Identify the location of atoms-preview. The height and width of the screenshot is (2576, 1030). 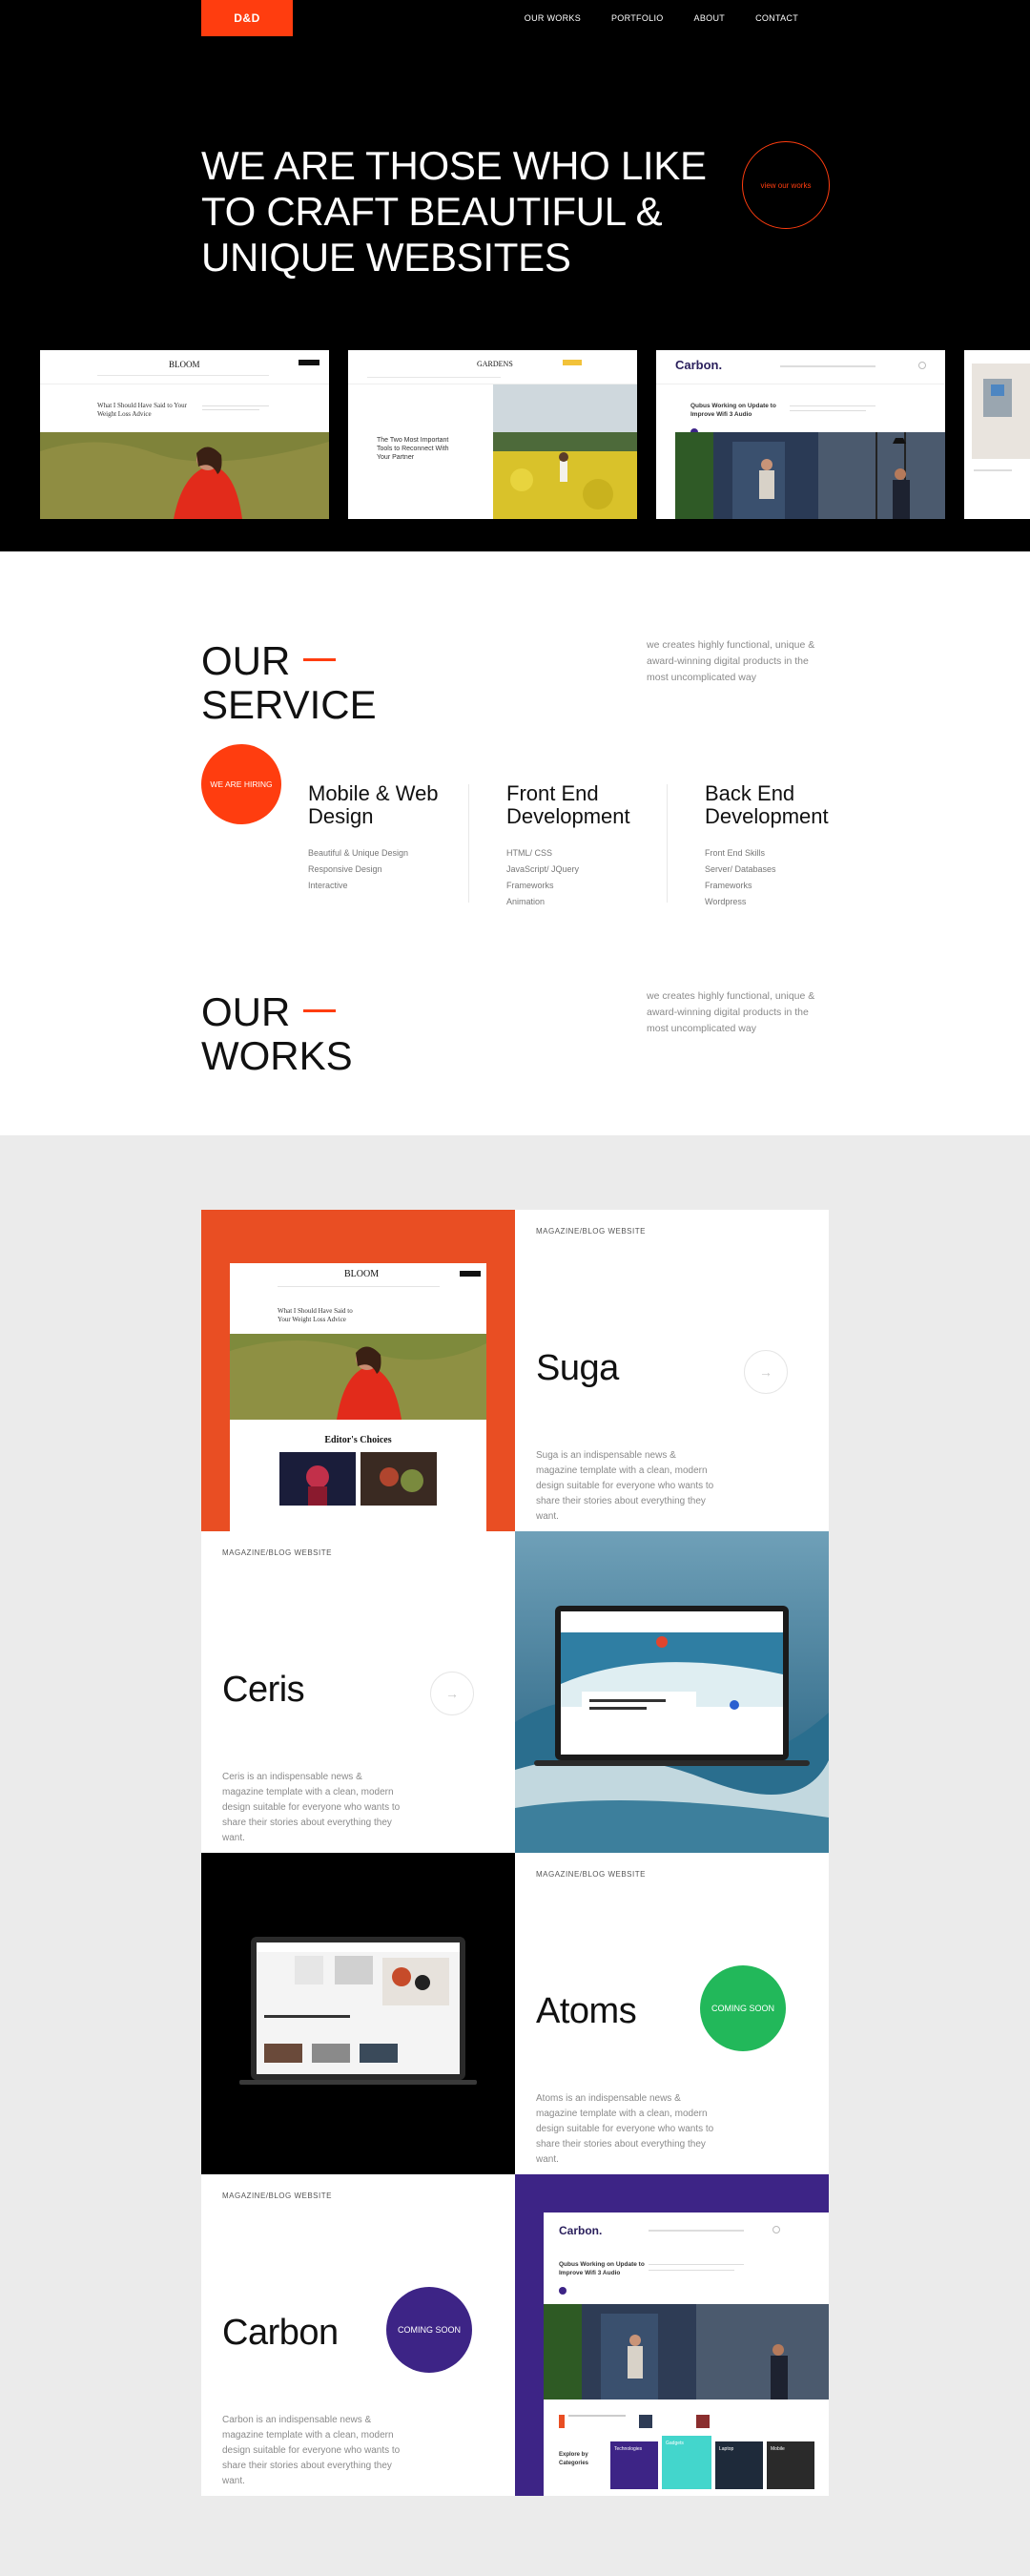
(358, 2013).